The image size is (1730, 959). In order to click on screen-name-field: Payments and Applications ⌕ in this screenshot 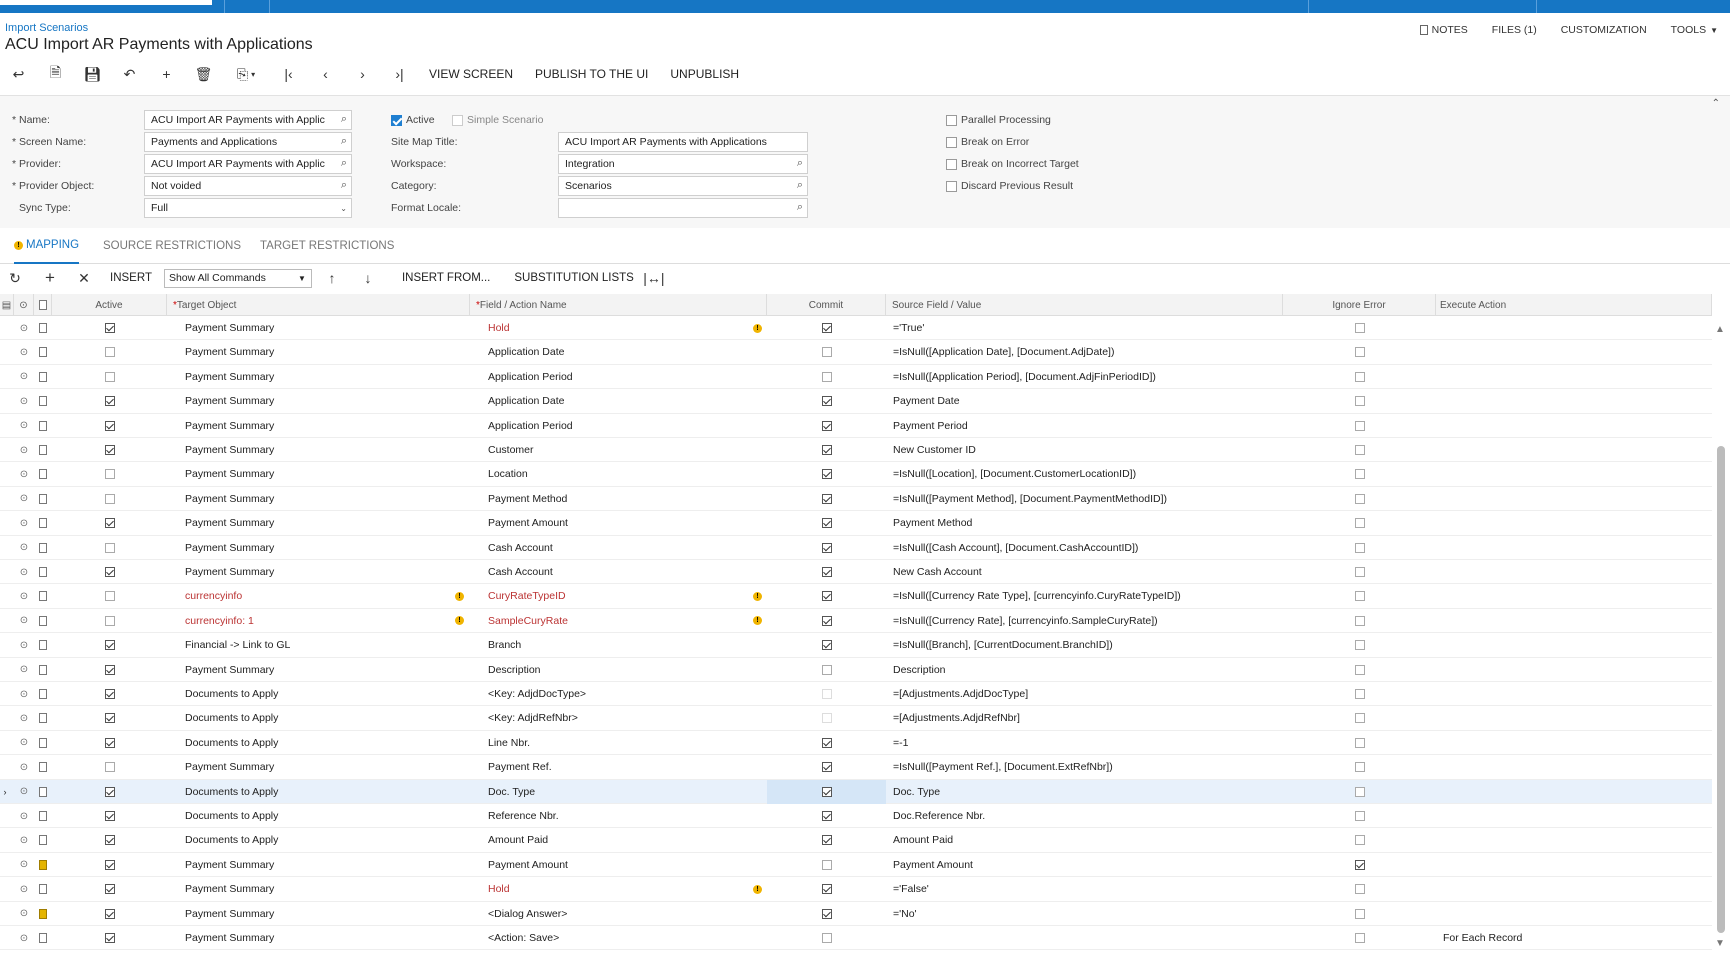, I will do `click(248, 142)`.